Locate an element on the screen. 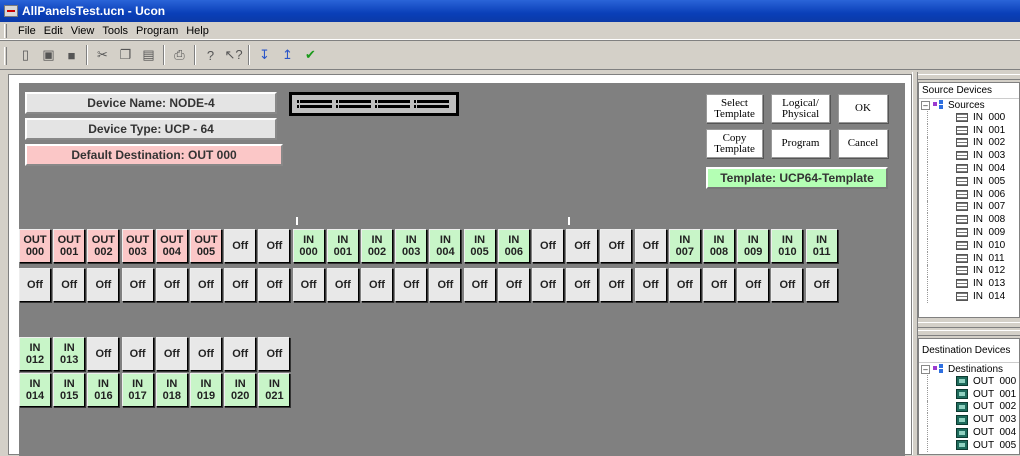  cancel-button: Cancel is located at coordinates (863, 143).